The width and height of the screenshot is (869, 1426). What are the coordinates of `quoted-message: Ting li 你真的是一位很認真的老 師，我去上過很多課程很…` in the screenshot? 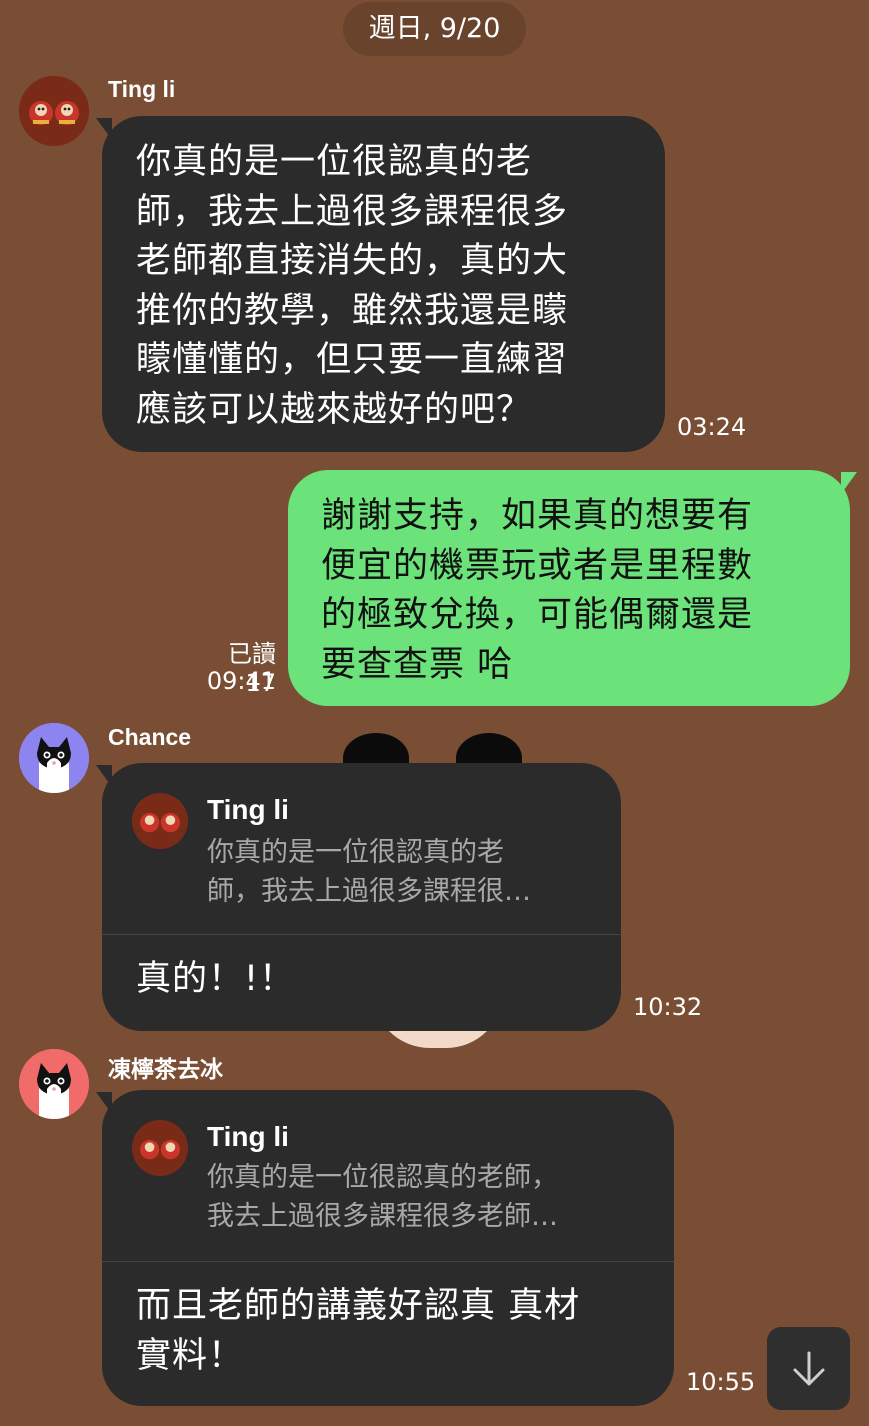 It's located at (361, 849).